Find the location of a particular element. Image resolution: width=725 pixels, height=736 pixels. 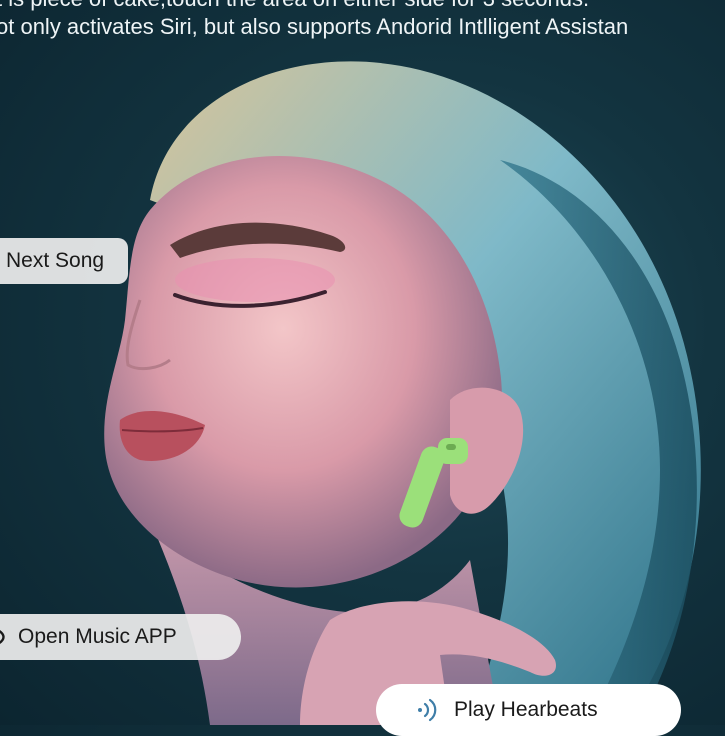

play-heartbeats-text: Play Hearbeats is located at coordinates (526, 709).